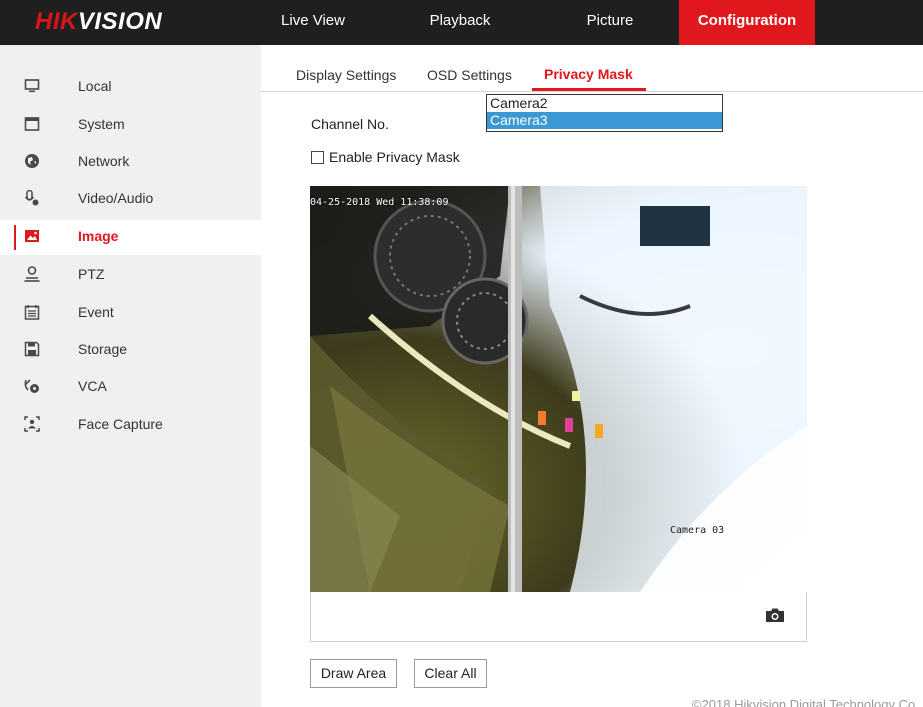 Image resolution: width=923 pixels, height=707 pixels. Describe the element at coordinates (604, 103) in the screenshot. I see `channel-option-camera2: Camera2` at that location.